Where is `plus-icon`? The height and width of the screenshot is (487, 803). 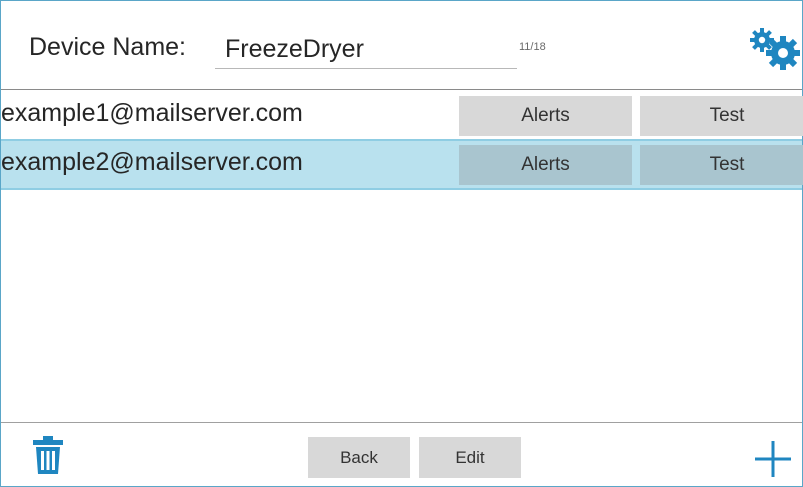
plus-icon is located at coordinates (773, 459).